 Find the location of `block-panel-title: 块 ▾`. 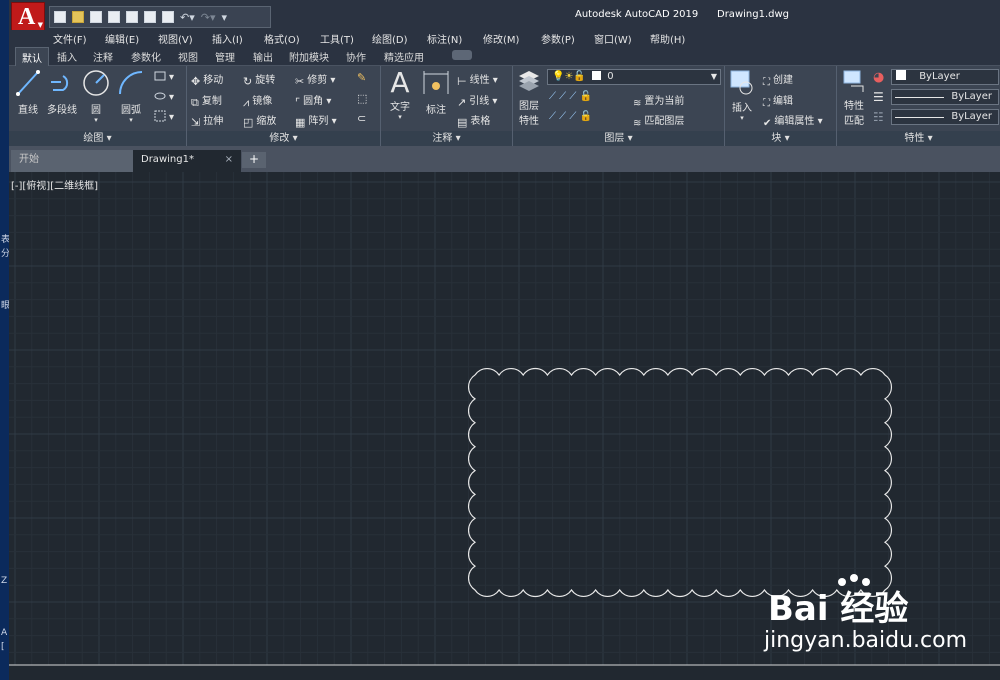

block-panel-title: 块 ▾ is located at coordinates (780, 138).